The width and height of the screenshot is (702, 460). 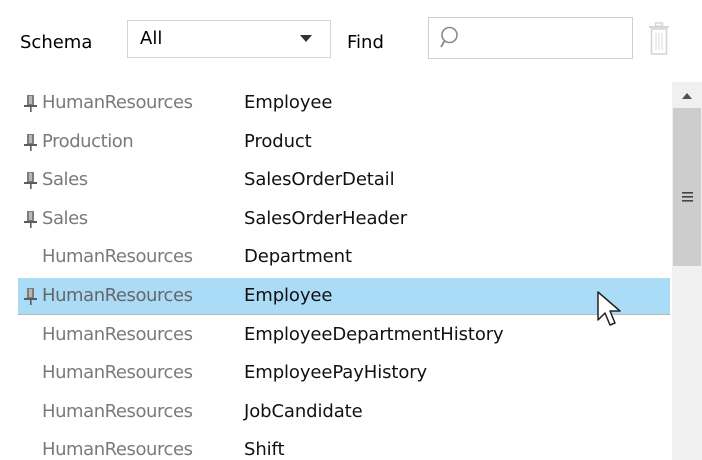 What do you see at coordinates (687, 271) in the screenshot?
I see `vertical-scrollbar` at bounding box center [687, 271].